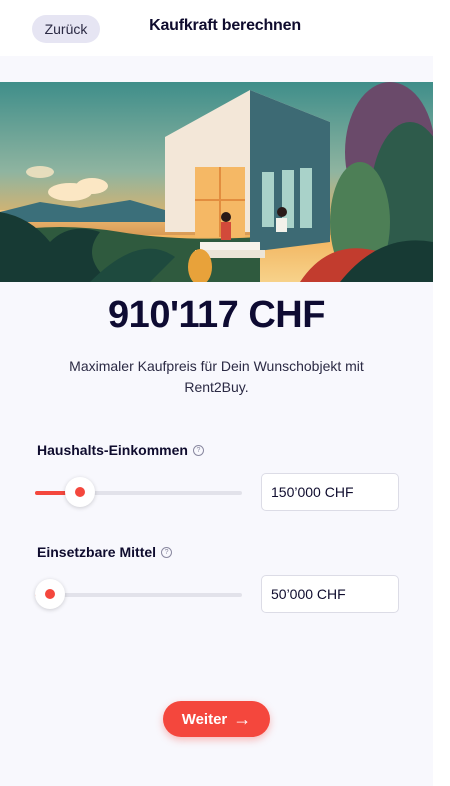 The width and height of the screenshot is (450, 786). Describe the element at coordinates (216, 315) in the screenshot. I see `max-price-value: 910'117 CHF` at that location.